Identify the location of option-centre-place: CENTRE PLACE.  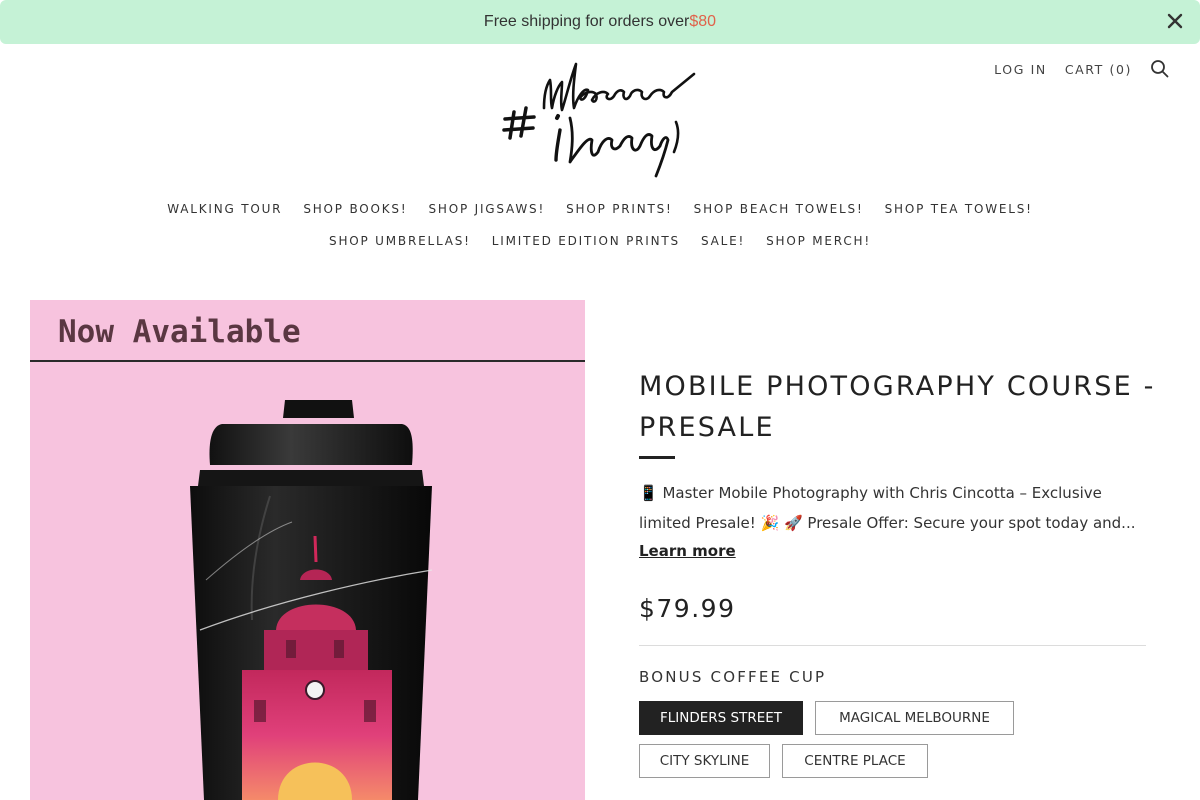
(855, 761).